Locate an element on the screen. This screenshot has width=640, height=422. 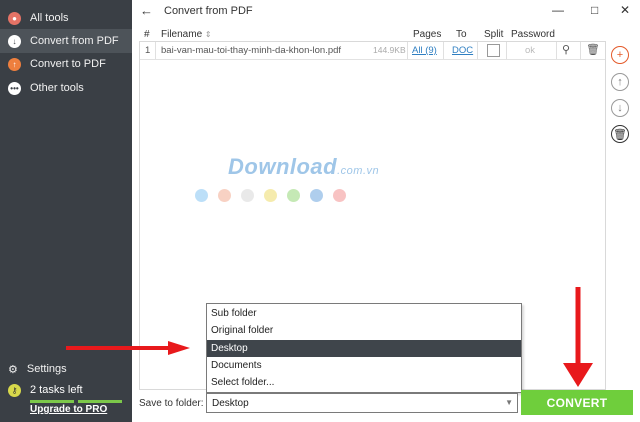
convert-button: CONVERT is located at coordinates (577, 402).